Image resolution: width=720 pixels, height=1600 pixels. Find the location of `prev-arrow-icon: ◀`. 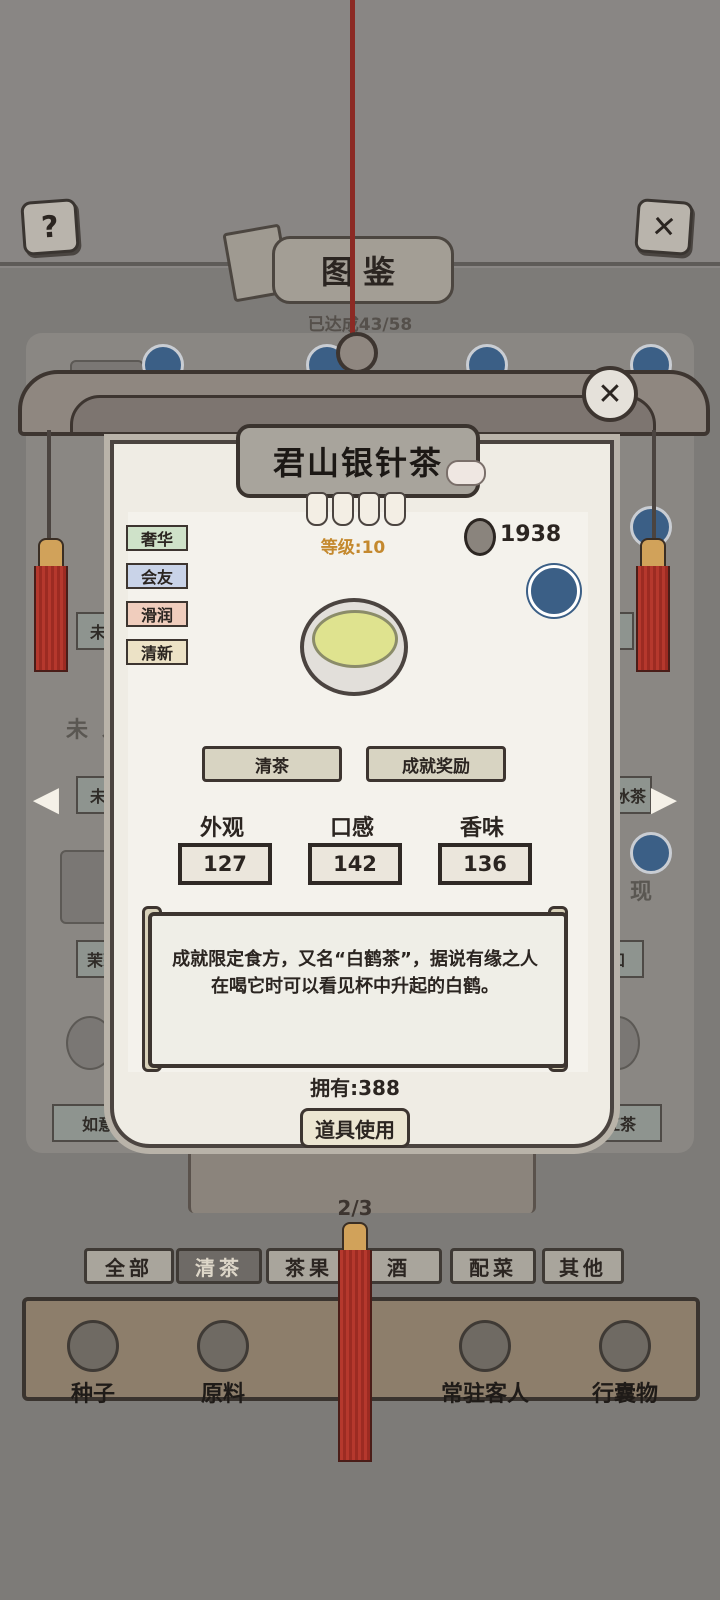

prev-arrow-icon: ◀ is located at coordinates (46, 799).